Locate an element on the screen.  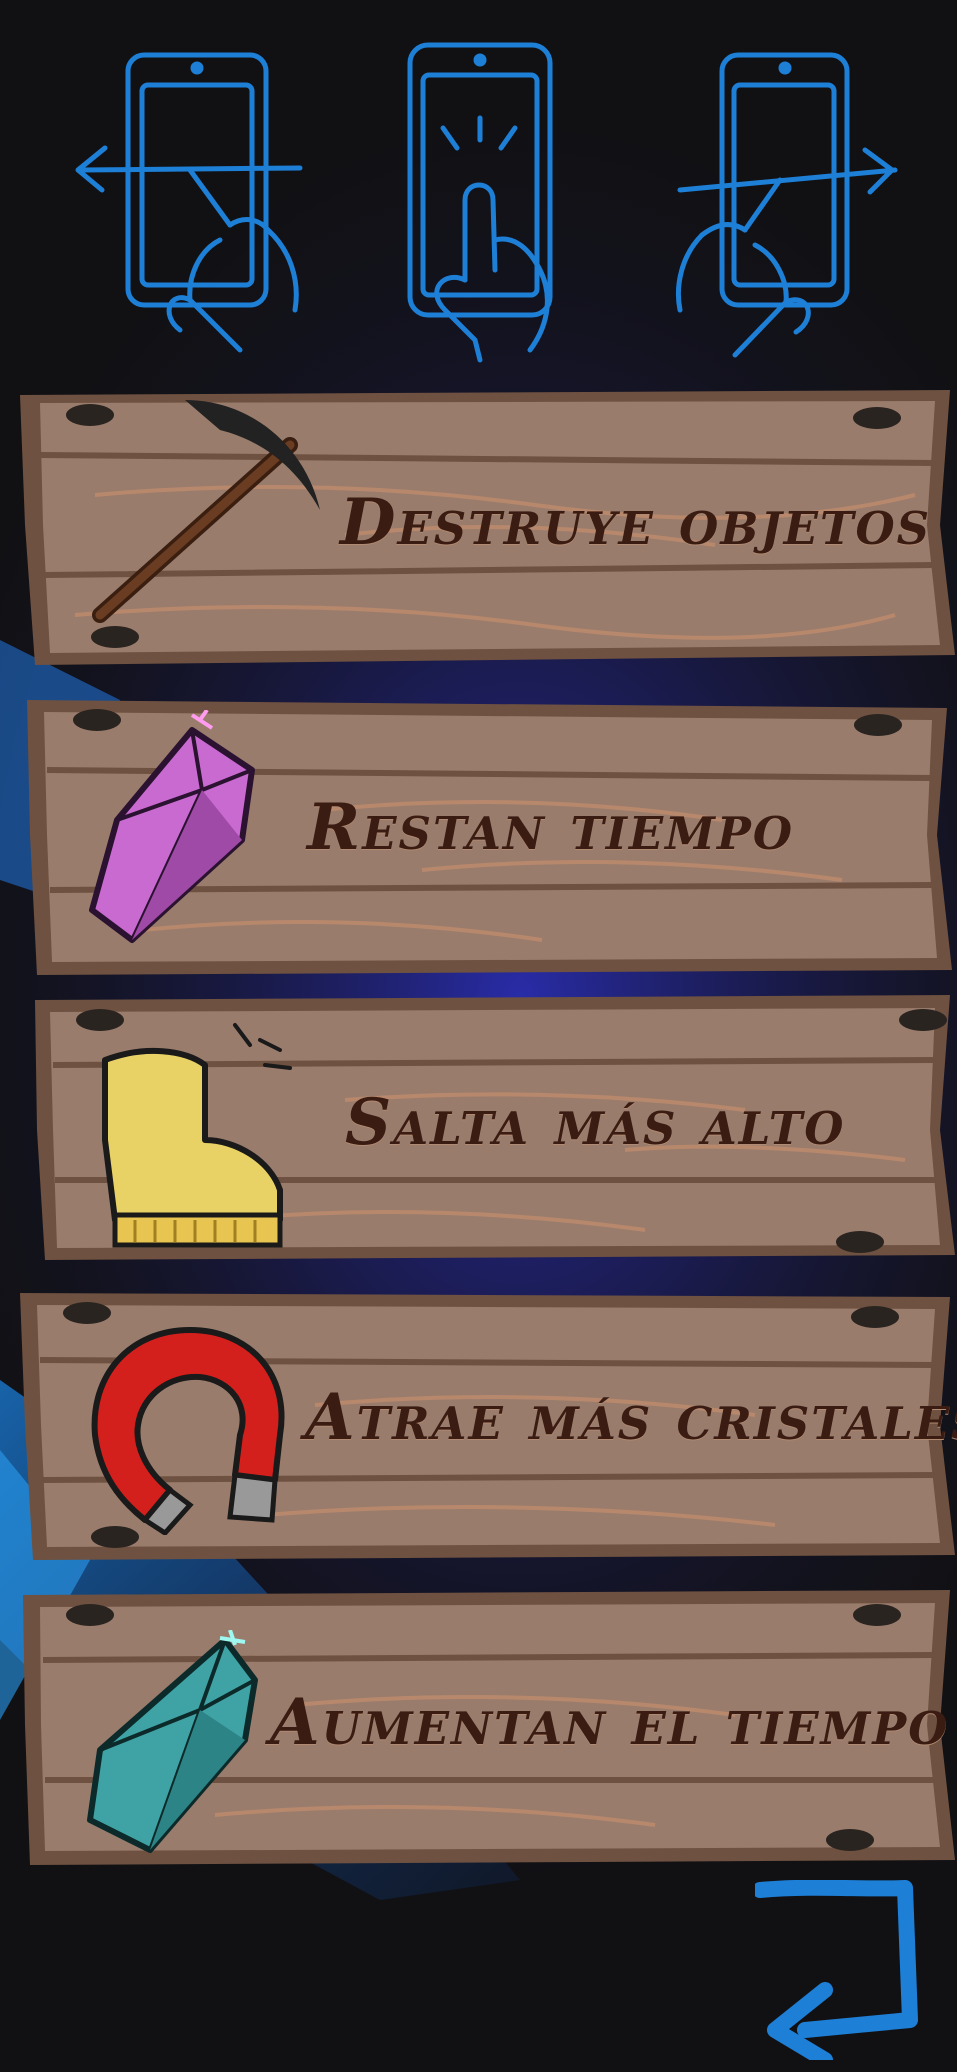
return-arrow-icon is located at coordinates (840, 1970).